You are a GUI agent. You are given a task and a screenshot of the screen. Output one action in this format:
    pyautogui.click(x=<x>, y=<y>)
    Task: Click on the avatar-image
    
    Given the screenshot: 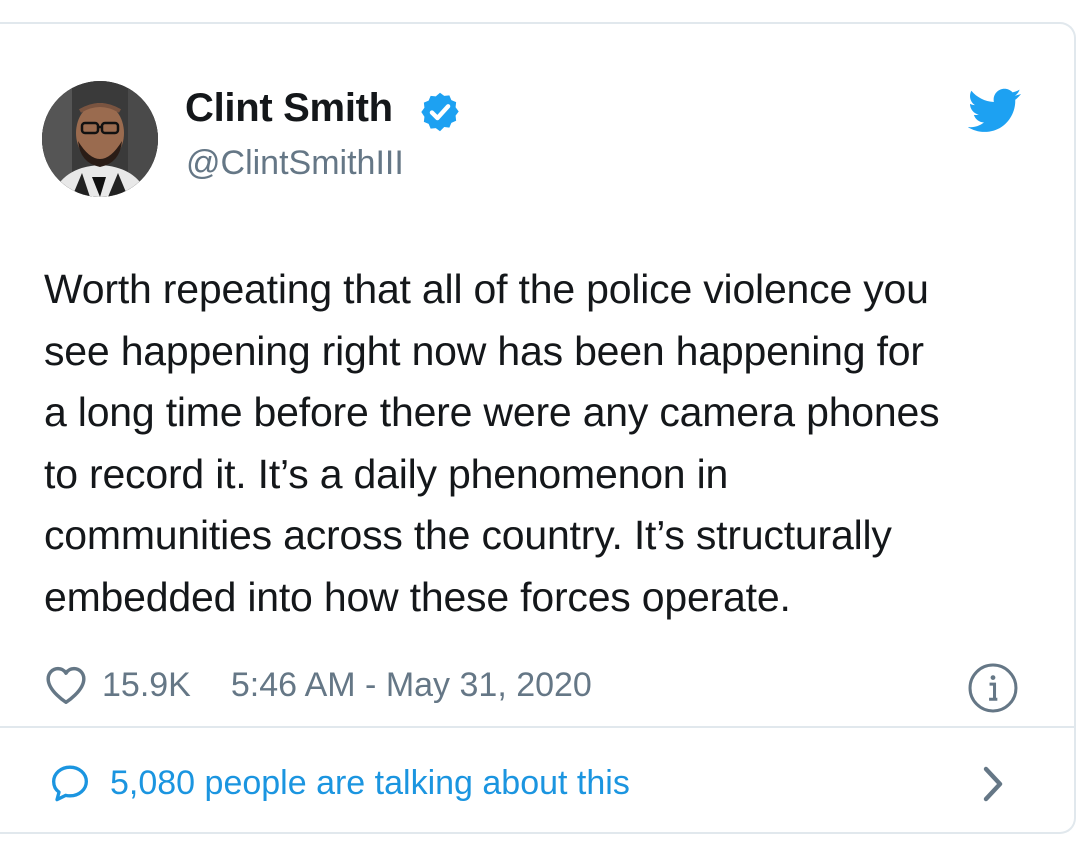 What is the action you would take?
    pyautogui.click(x=100, y=139)
    